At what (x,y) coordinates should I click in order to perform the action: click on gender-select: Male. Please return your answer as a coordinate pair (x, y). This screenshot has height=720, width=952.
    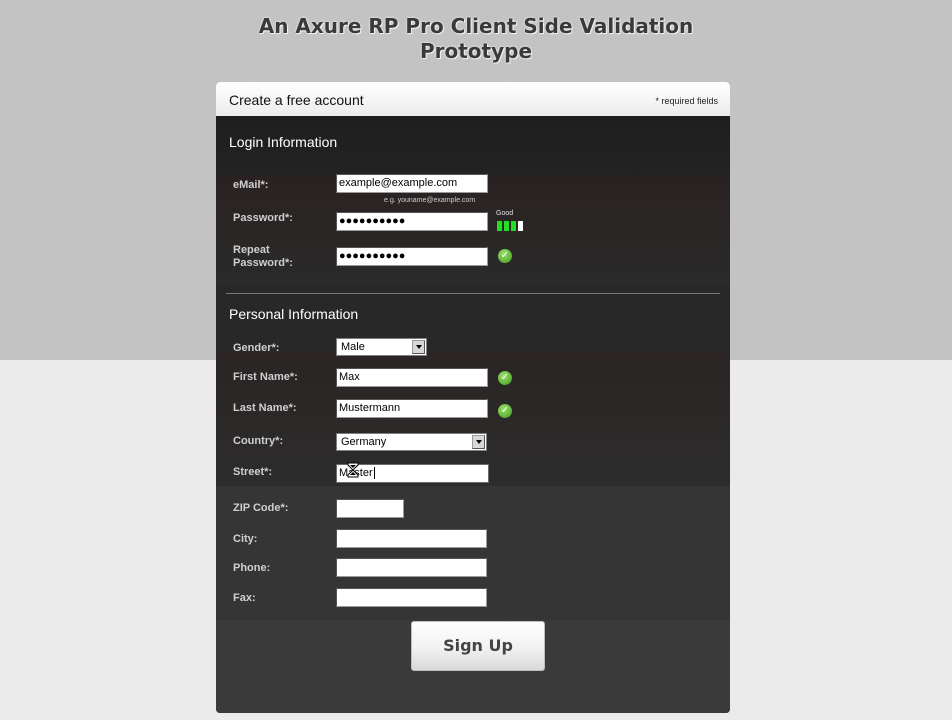
    Looking at the image, I should click on (381, 347).